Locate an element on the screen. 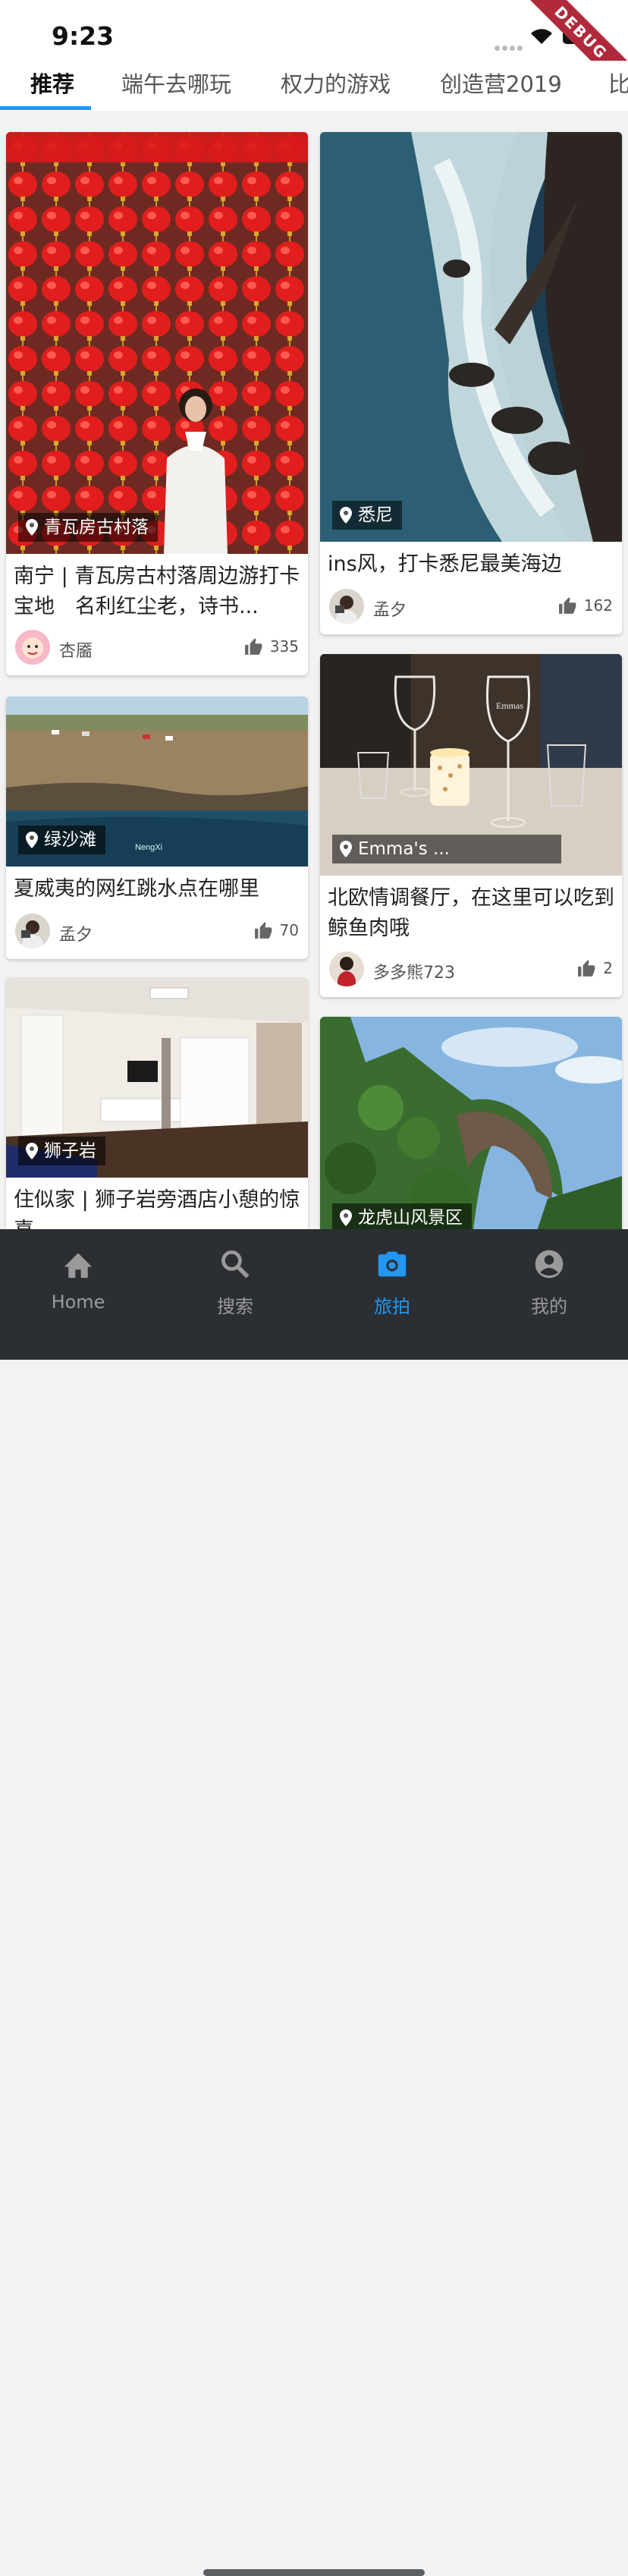 Image resolution: width=628 pixels, height=2576 pixels. post-meta: 杏靥 335 is located at coordinates (157, 648).